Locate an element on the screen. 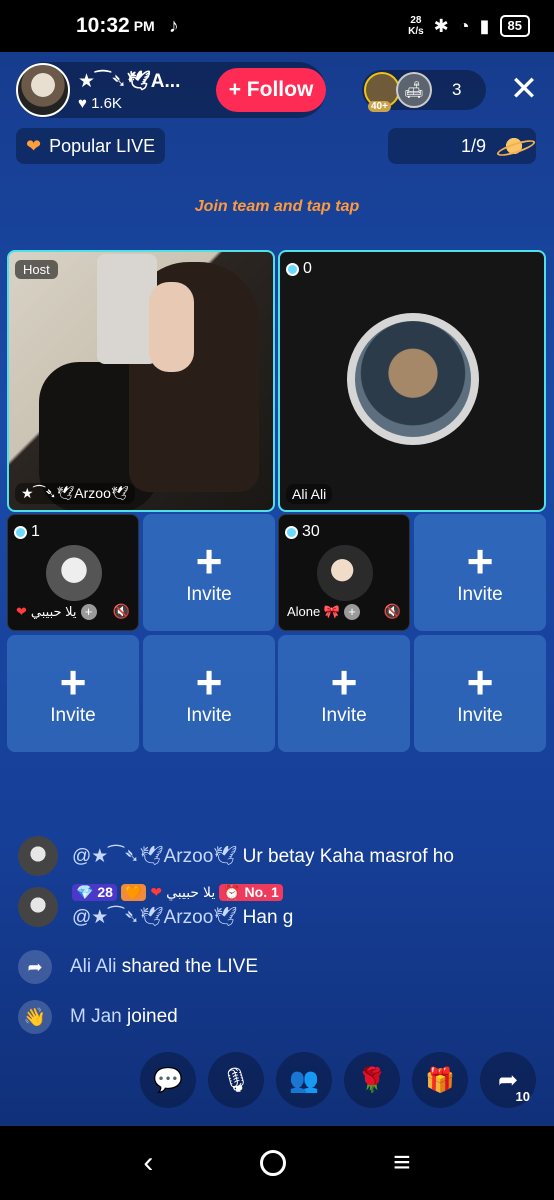 Image resolution: width=554 pixels, height=1200 pixels. comment-button: 💬 is located at coordinates (168, 1080).